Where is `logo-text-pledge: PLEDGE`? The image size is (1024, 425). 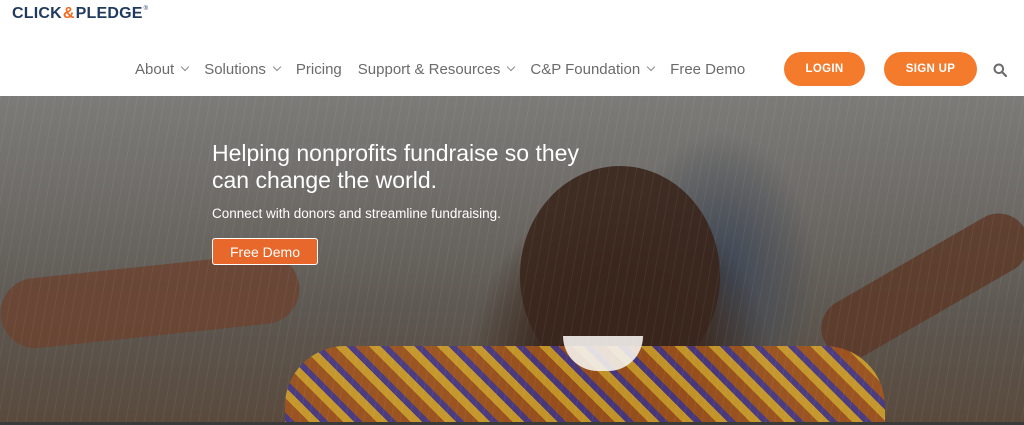
logo-text-pledge: PLEDGE is located at coordinates (109, 13).